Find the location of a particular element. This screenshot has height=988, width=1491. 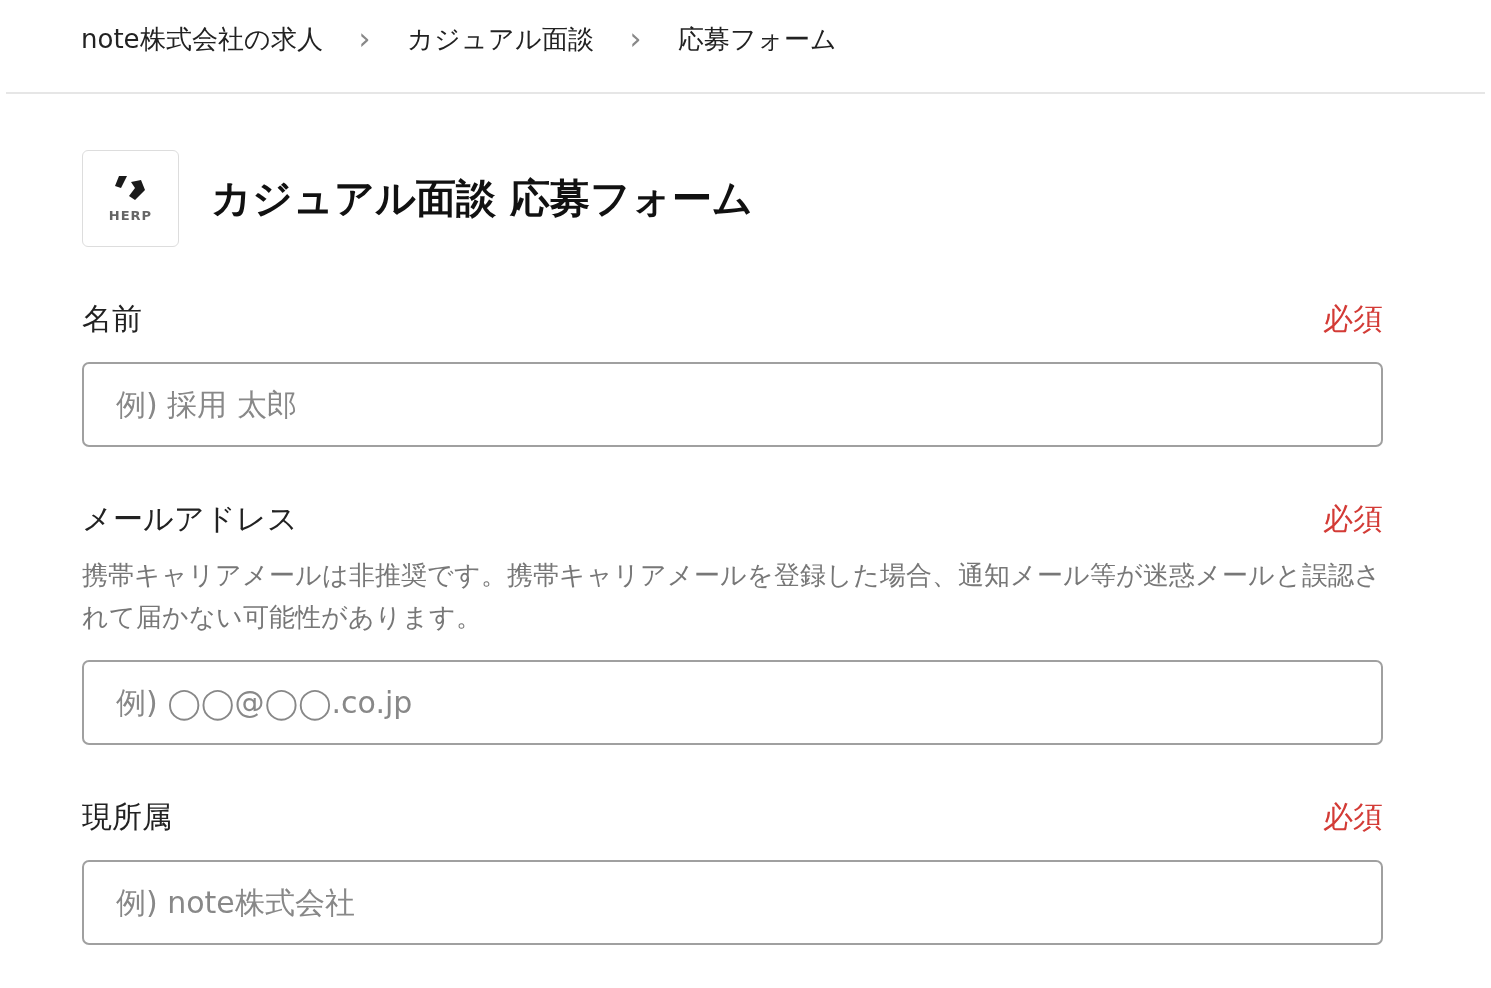

field-label: 現所属 is located at coordinates (127, 817).